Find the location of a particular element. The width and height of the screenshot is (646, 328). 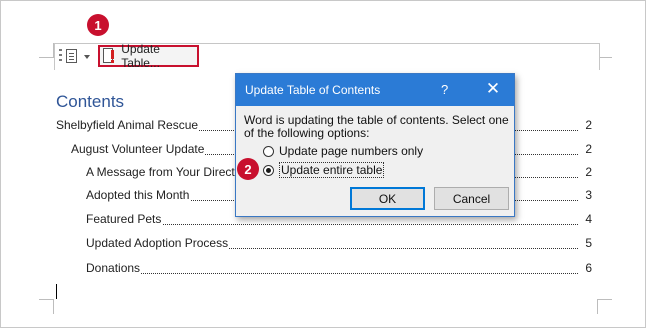

toc-entry-label: Shelbyfield Animal Rescue is located at coordinates (128, 125).